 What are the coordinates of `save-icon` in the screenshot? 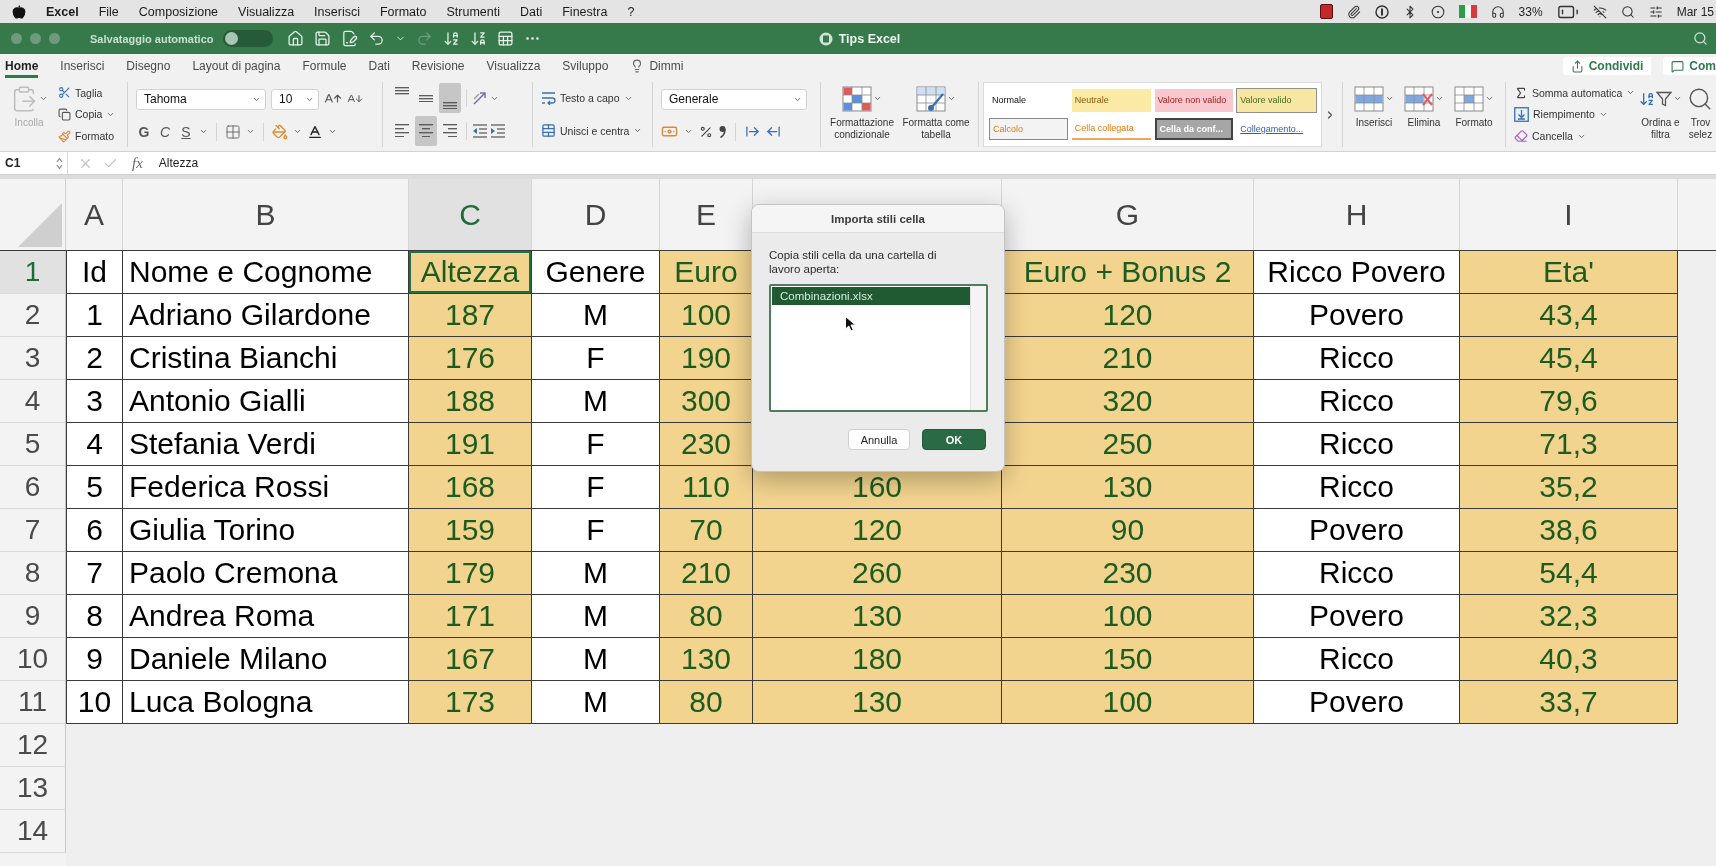 It's located at (323, 38).